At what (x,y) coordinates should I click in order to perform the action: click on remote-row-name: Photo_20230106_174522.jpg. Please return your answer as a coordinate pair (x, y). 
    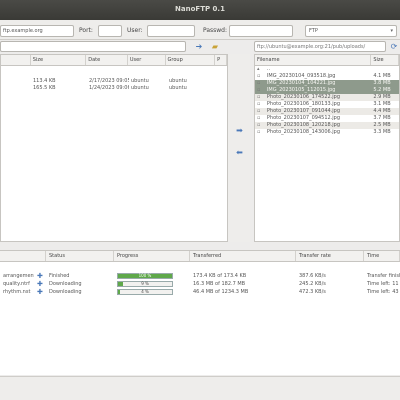
    Looking at the image, I should click on (303, 97).